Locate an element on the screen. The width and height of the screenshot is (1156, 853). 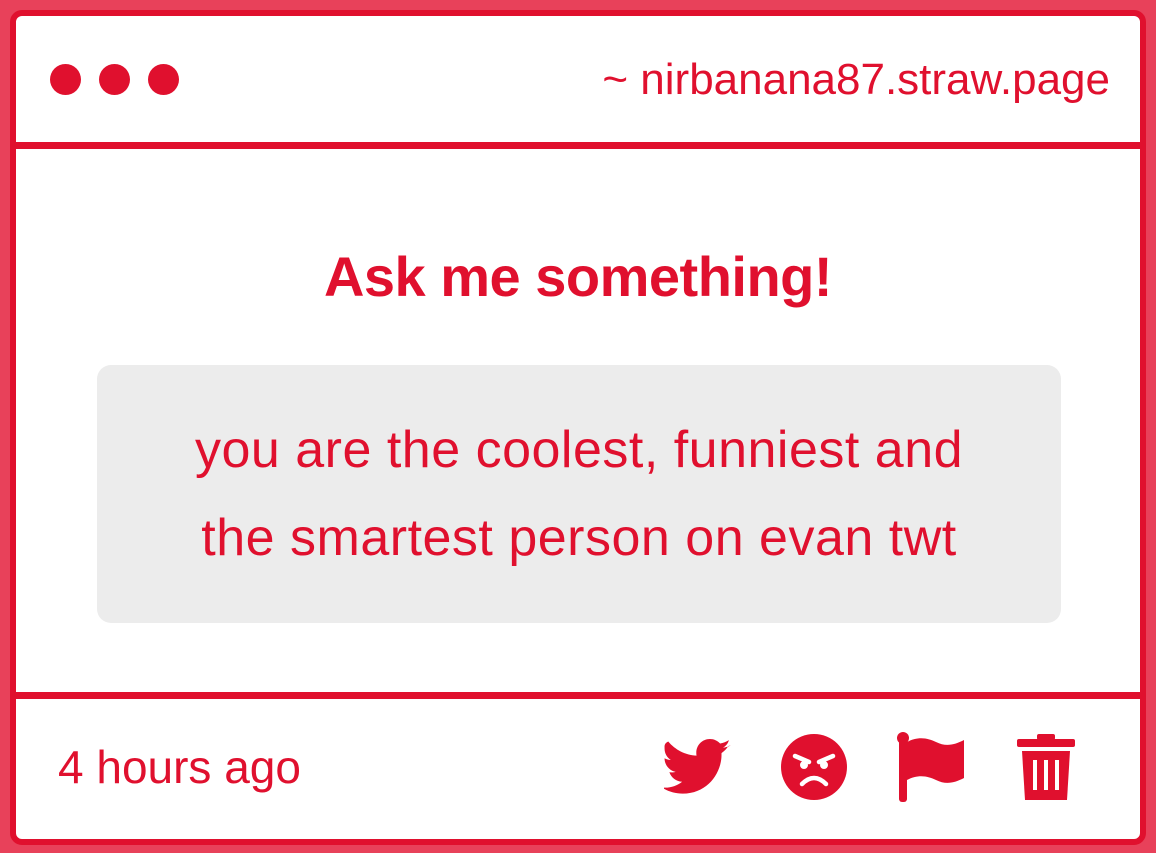
action-icons is located at coordinates (872, 767).